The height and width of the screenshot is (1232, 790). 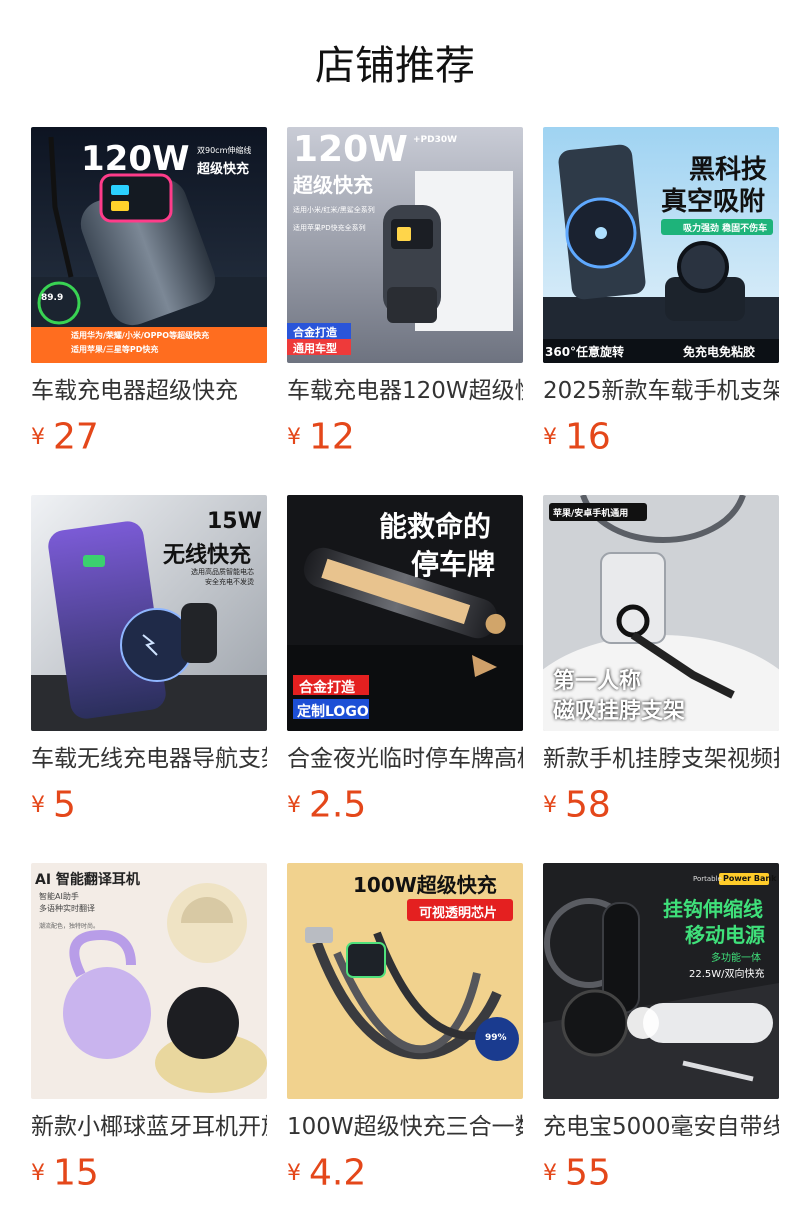 I want to click on image-caption: 360°任意旋转, so click(x=585, y=352).